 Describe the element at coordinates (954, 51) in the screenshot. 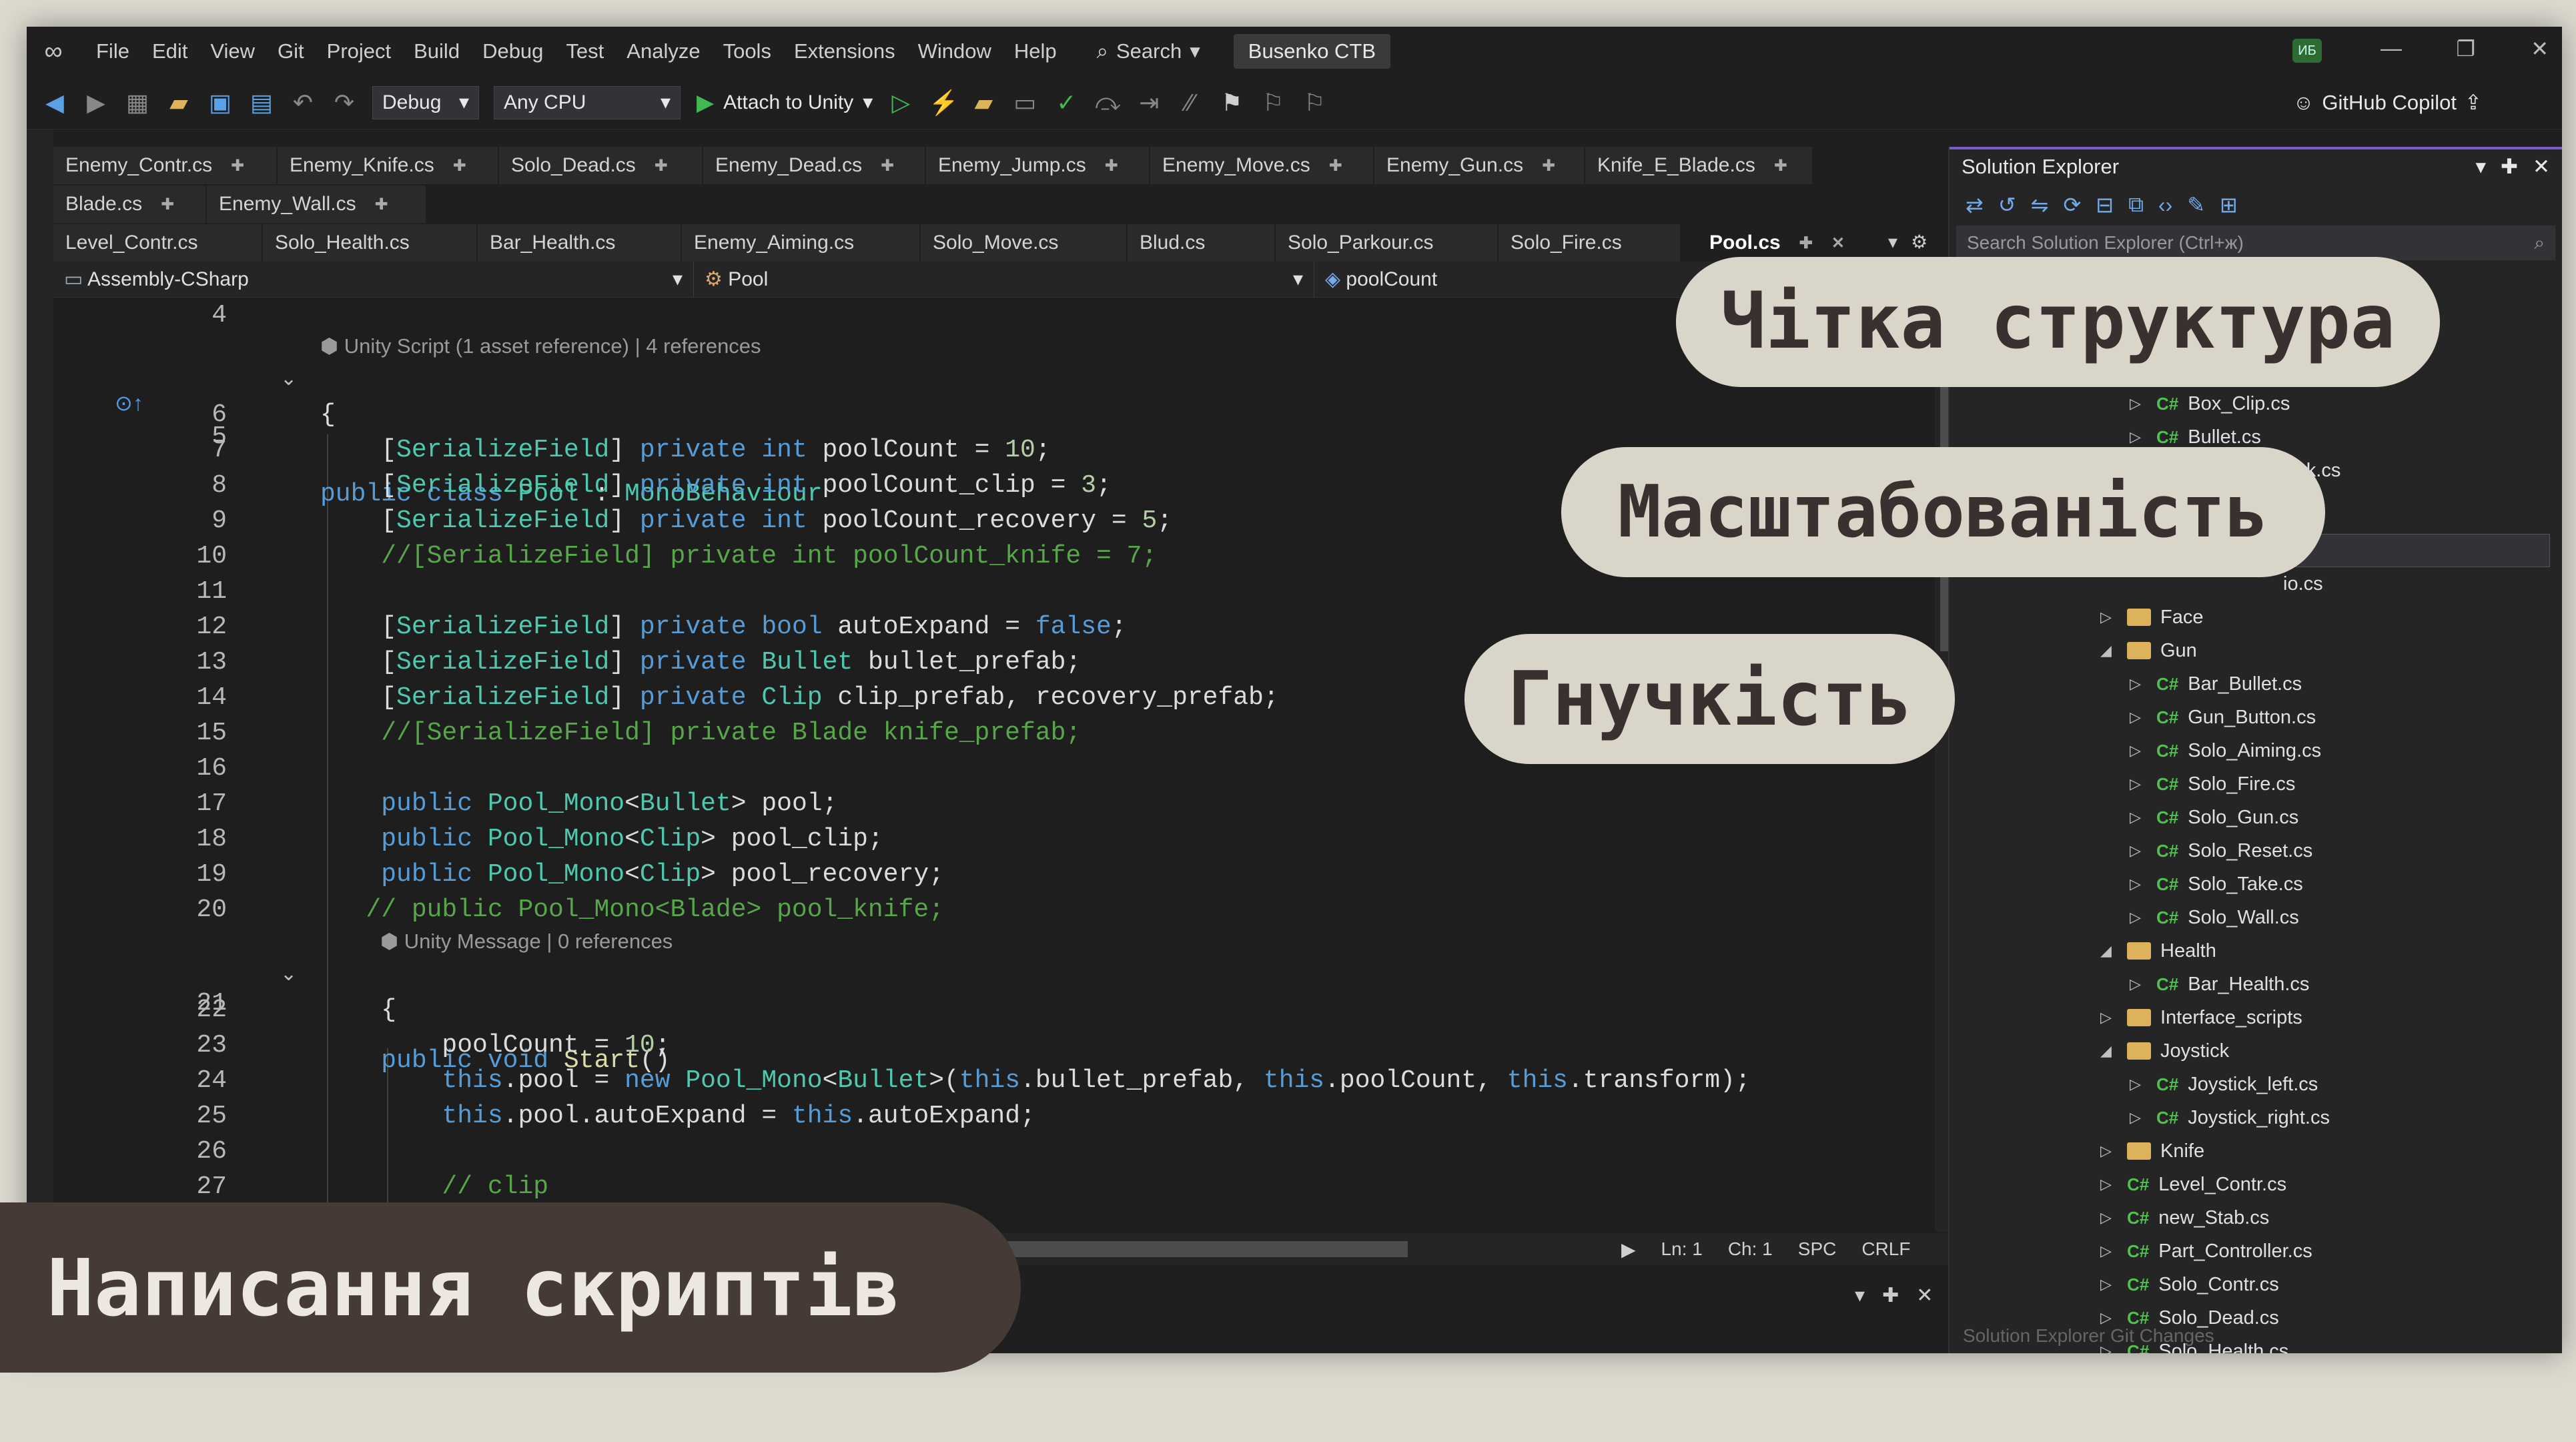

I see `menu-window: Window` at that location.